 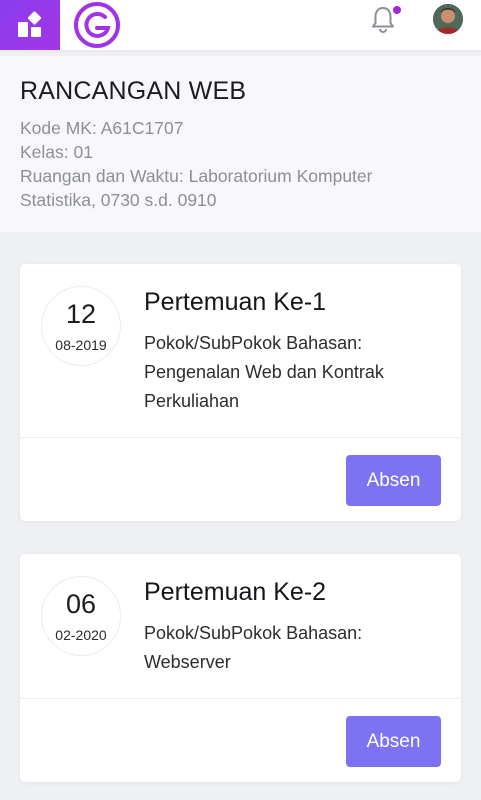 I want to click on course-class: Kelas: 01, so click(x=56, y=152).